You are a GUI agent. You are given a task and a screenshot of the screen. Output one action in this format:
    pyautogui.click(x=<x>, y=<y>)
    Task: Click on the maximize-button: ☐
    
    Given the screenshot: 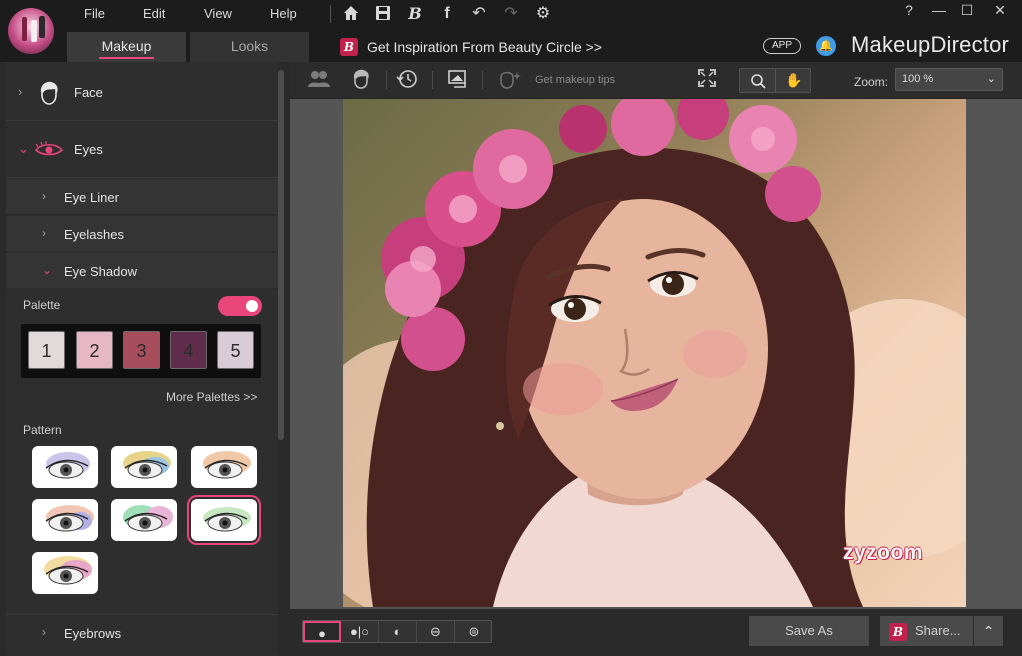 What is the action you would take?
    pyautogui.click(x=967, y=11)
    